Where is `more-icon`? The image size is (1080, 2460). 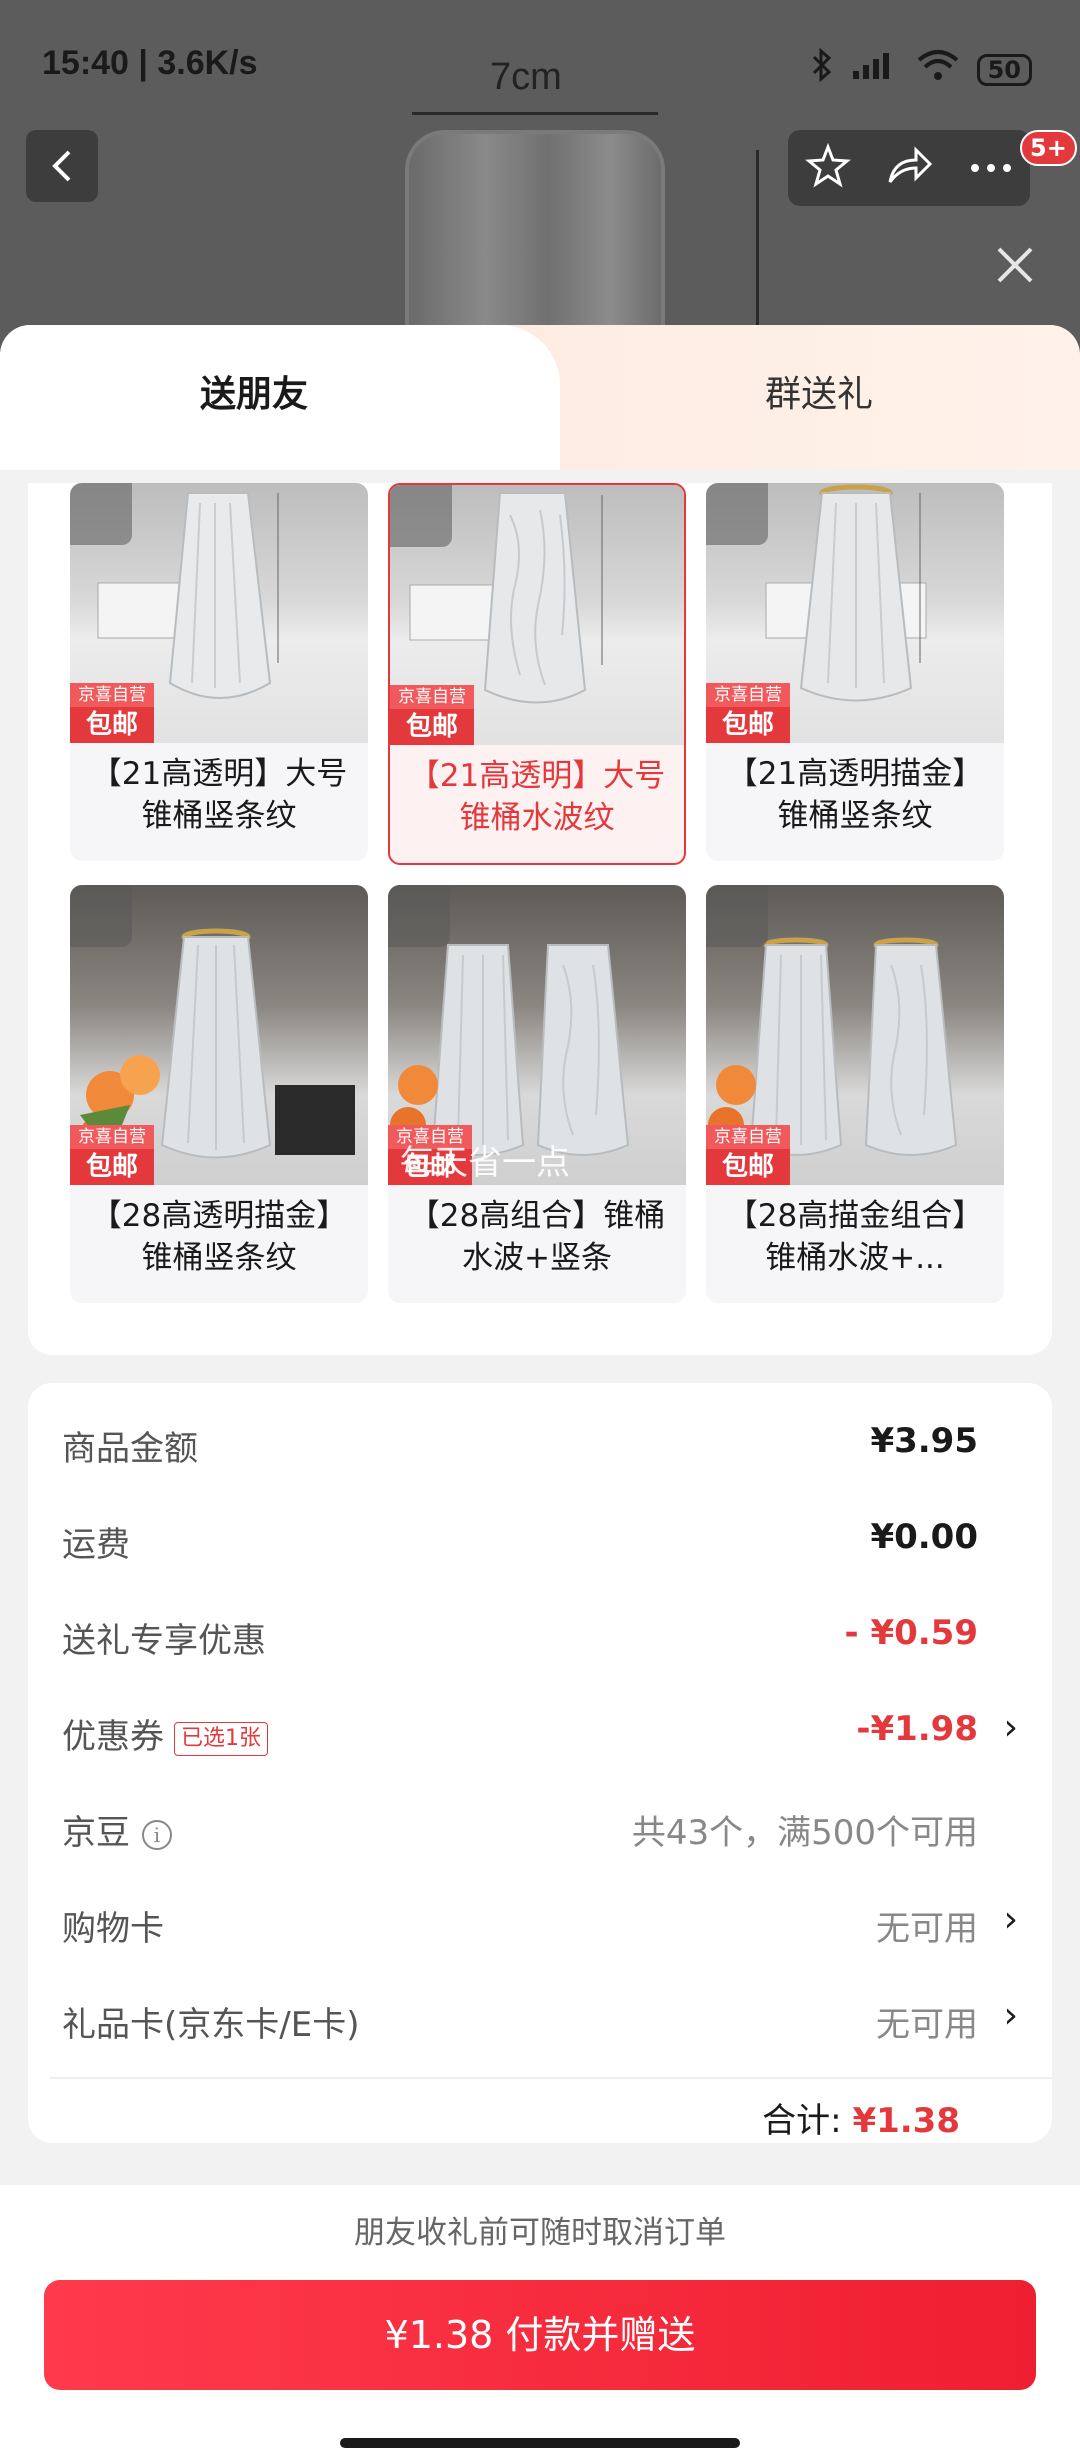
more-icon is located at coordinates (991, 168).